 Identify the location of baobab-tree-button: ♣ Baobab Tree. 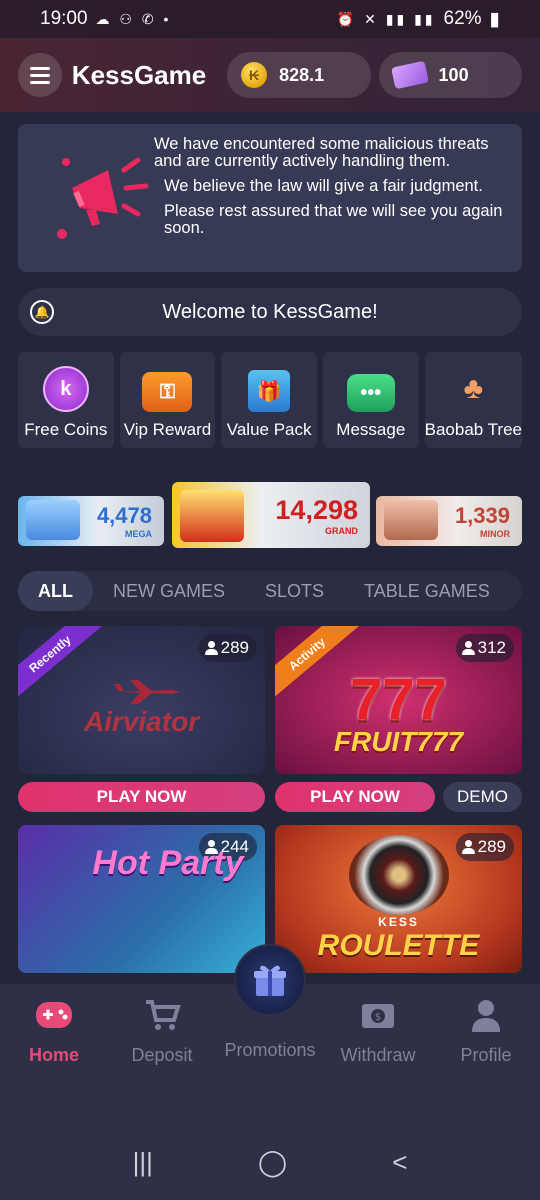
(473, 400).